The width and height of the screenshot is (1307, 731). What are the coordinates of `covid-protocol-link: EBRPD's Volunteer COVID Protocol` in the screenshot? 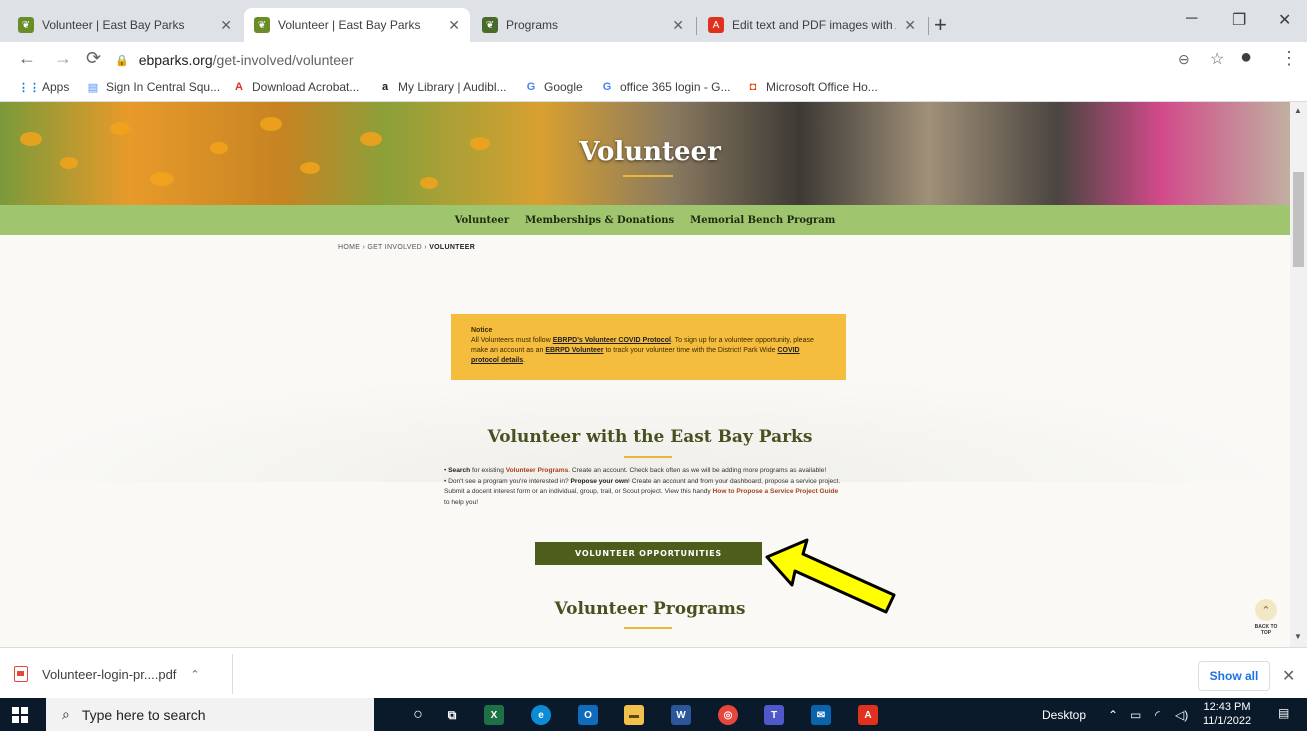 It's located at (612, 340).